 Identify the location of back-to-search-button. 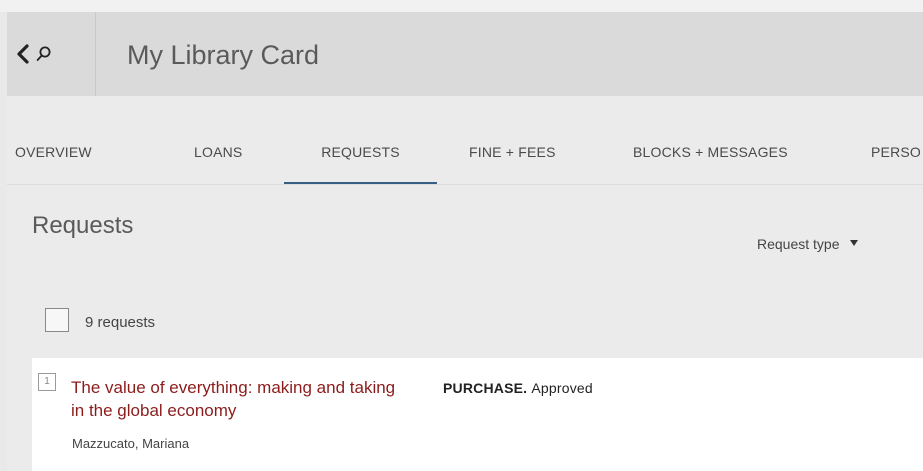
(51, 54).